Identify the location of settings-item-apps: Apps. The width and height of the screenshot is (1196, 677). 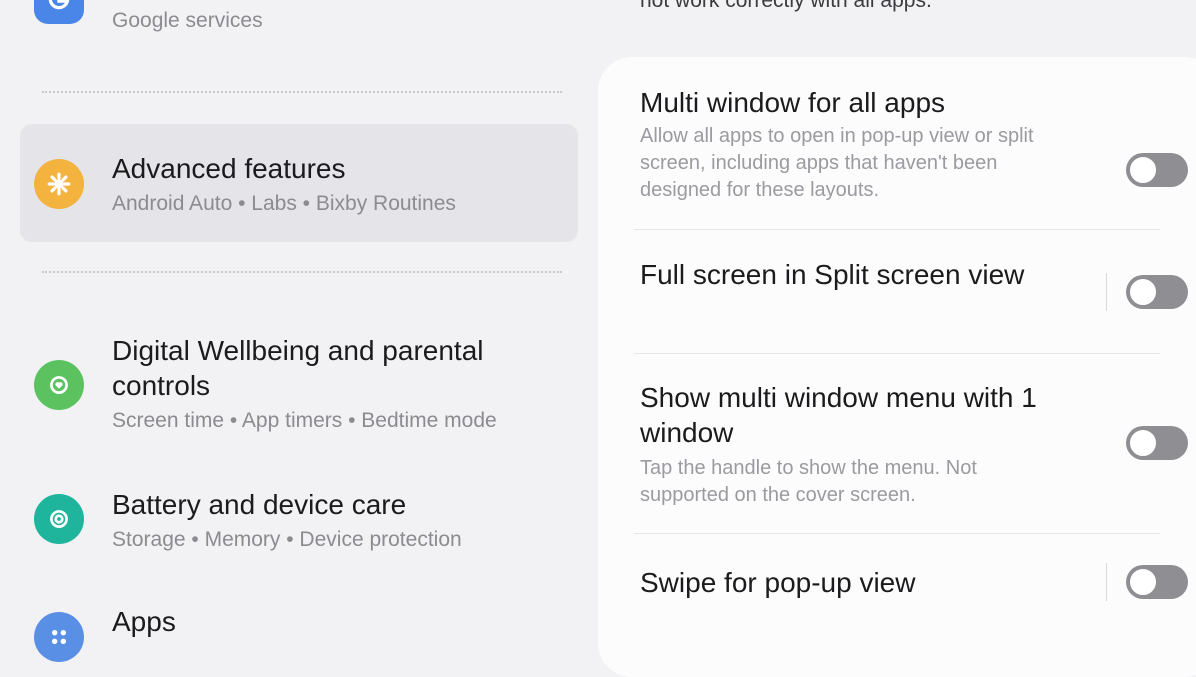
(299, 630).